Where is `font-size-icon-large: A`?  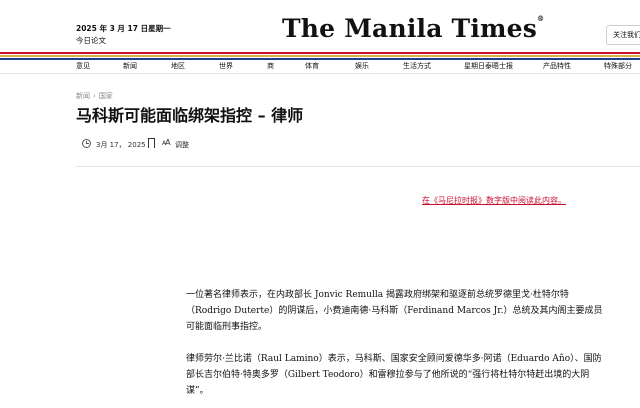
font-size-icon-large: A is located at coordinates (168, 142).